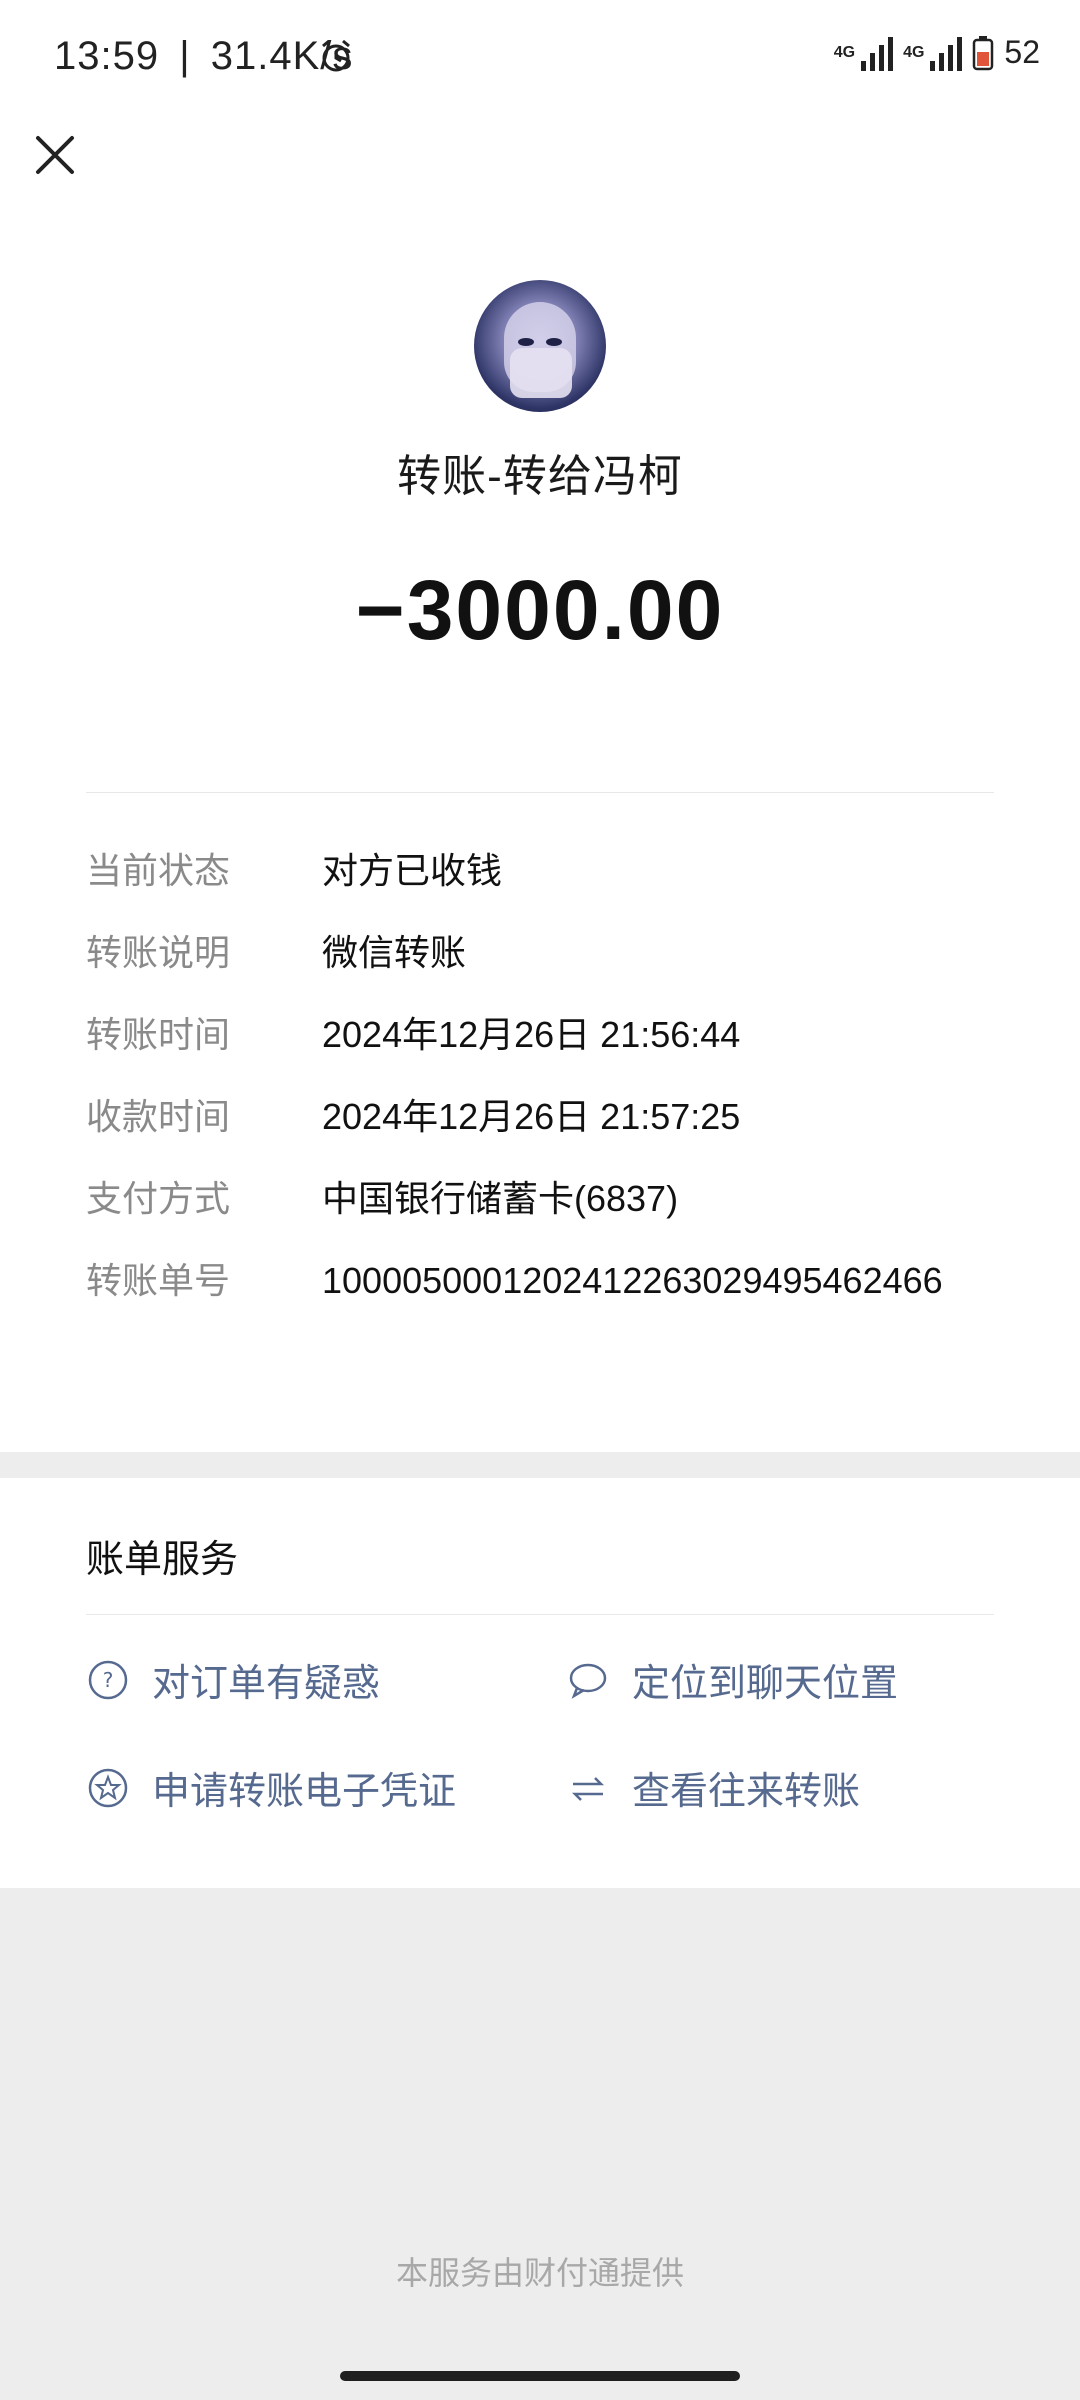 Image resolution: width=1080 pixels, height=2400 pixels. I want to click on exchange-arrows-icon, so click(588, 1788).